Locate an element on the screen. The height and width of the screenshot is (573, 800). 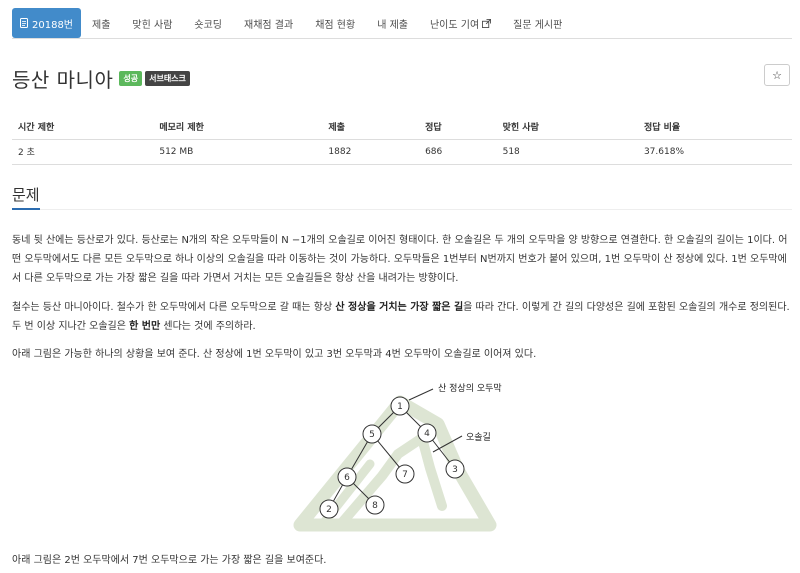
tab-problem: 20188번 is located at coordinates (47, 23).